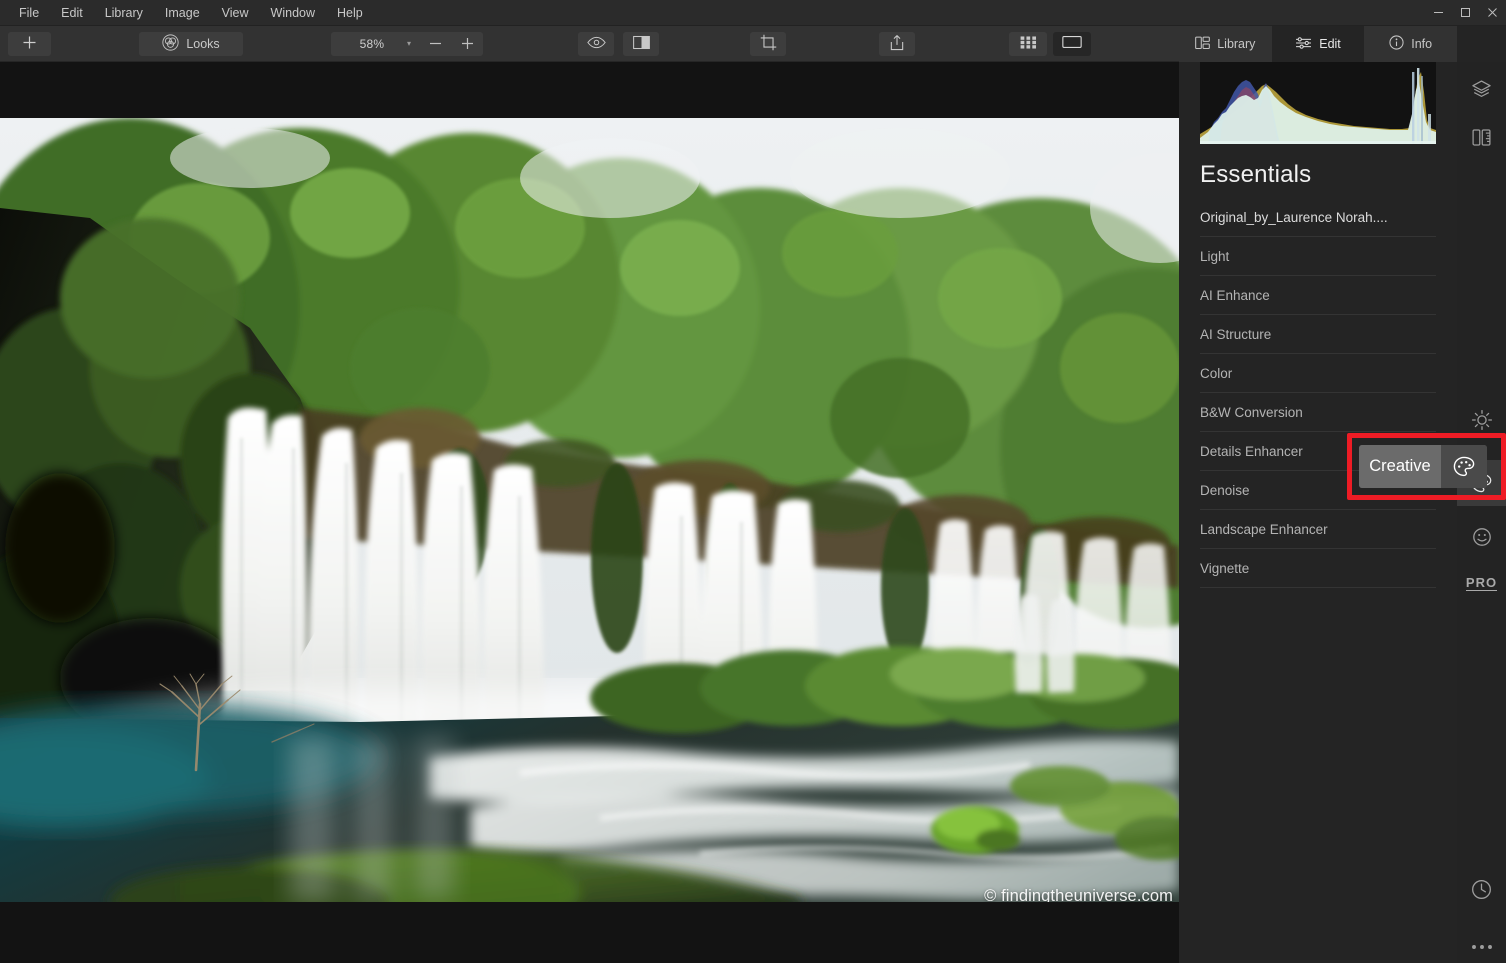  I want to click on pro-label: PRO, so click(1481, 582).